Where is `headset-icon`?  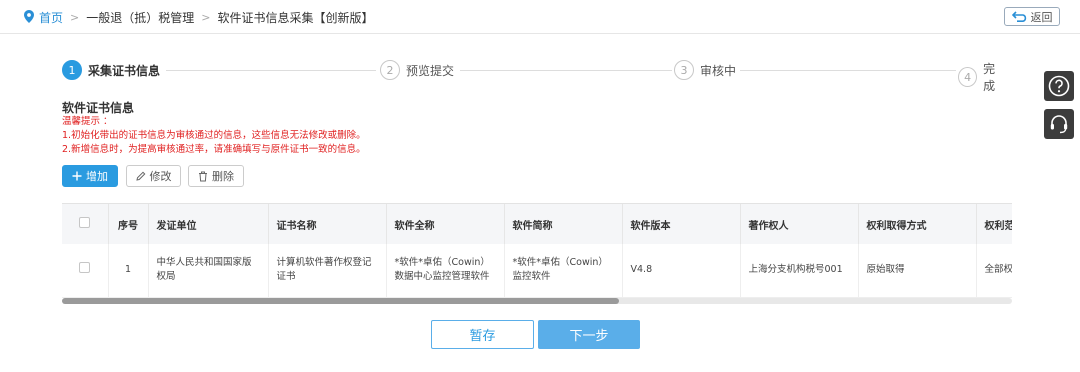
headset-icon is located at coordinates (1059, 124).